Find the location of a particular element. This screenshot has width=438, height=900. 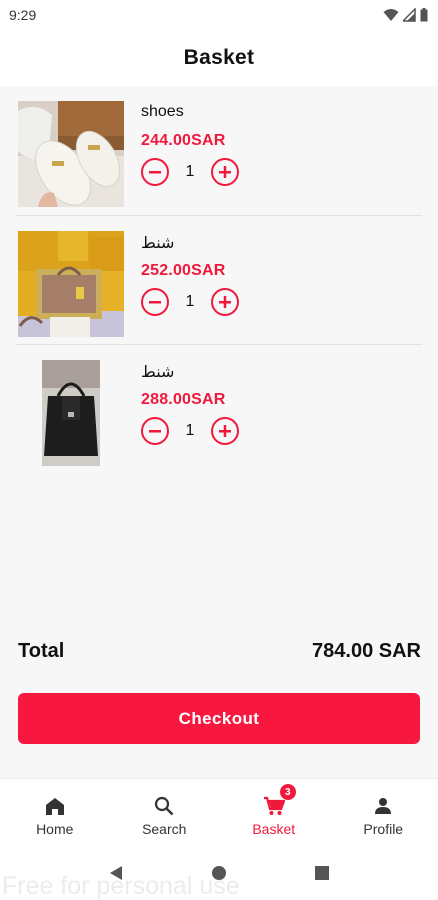

item-price: 244.00SAR is located at coordinates (183, 140).